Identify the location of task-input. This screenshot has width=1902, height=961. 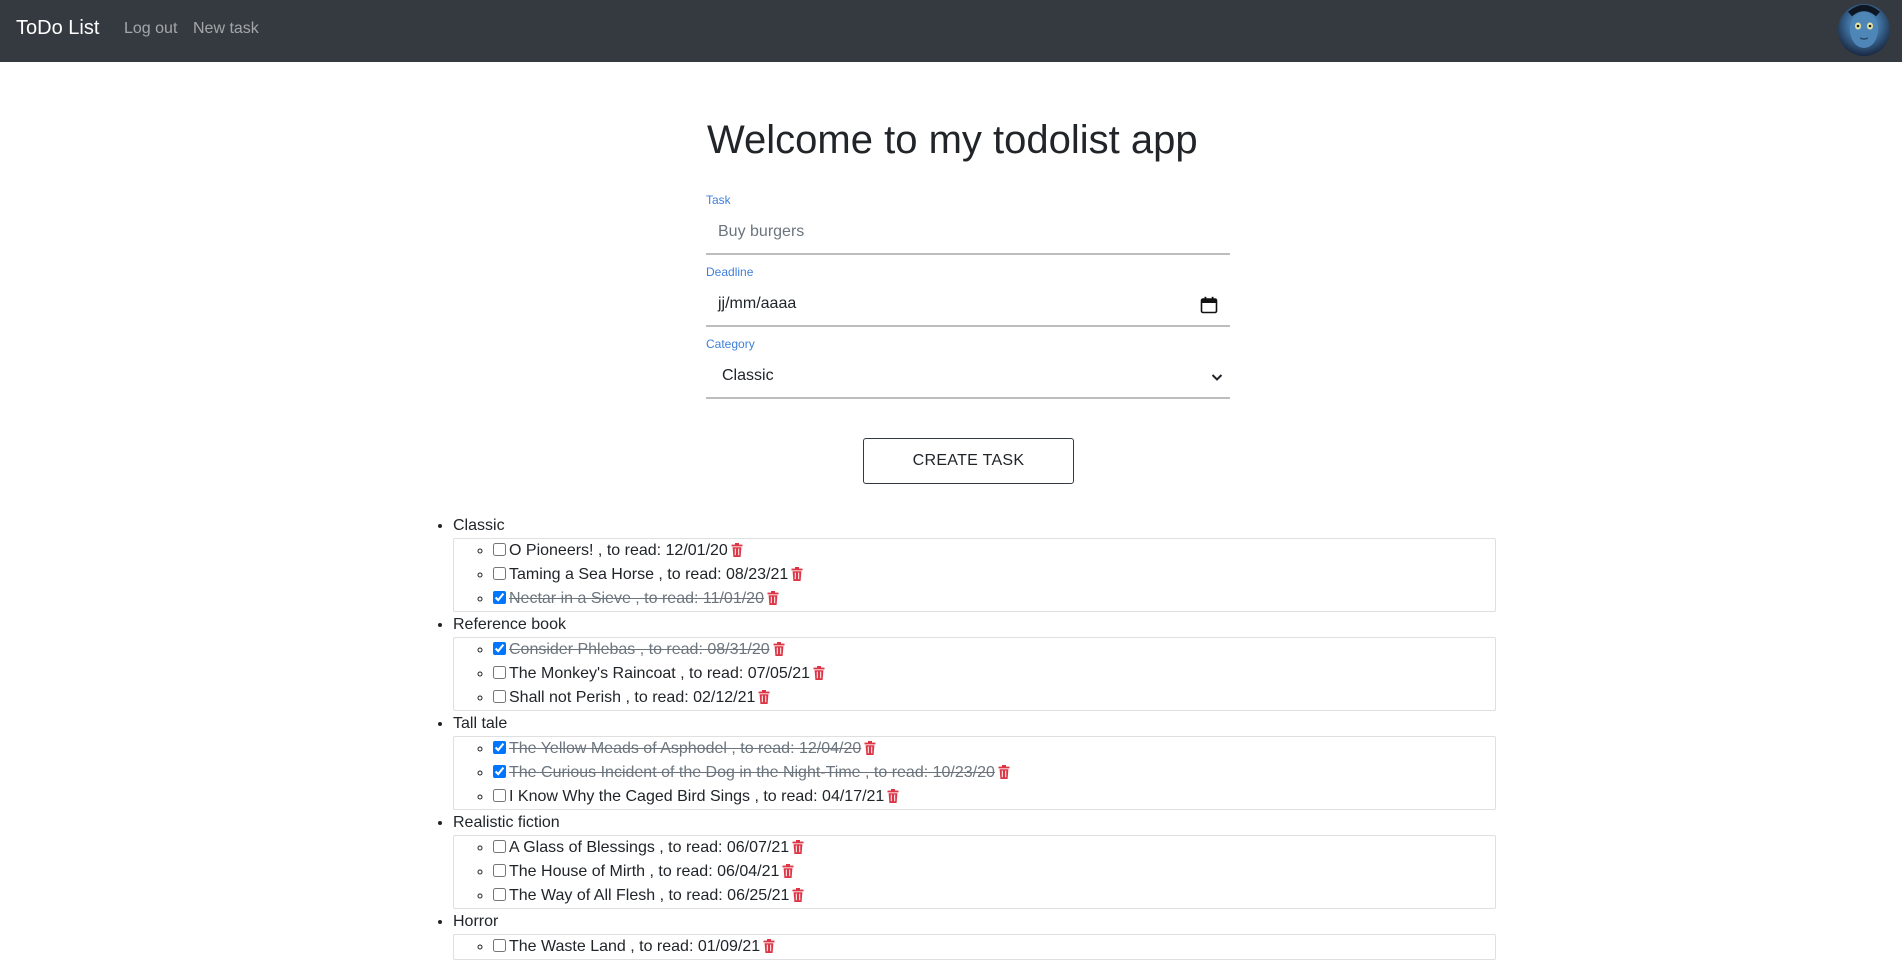
(968, 232).